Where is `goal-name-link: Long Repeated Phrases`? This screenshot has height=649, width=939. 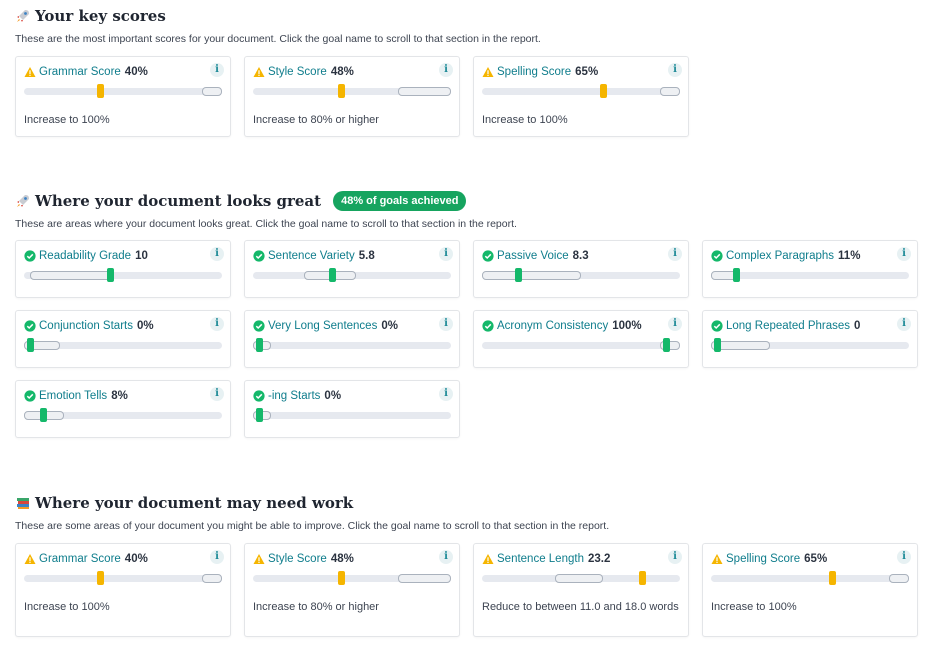 goal-name-link: Long Repeated Phrases is located at coordinates (788, 326).